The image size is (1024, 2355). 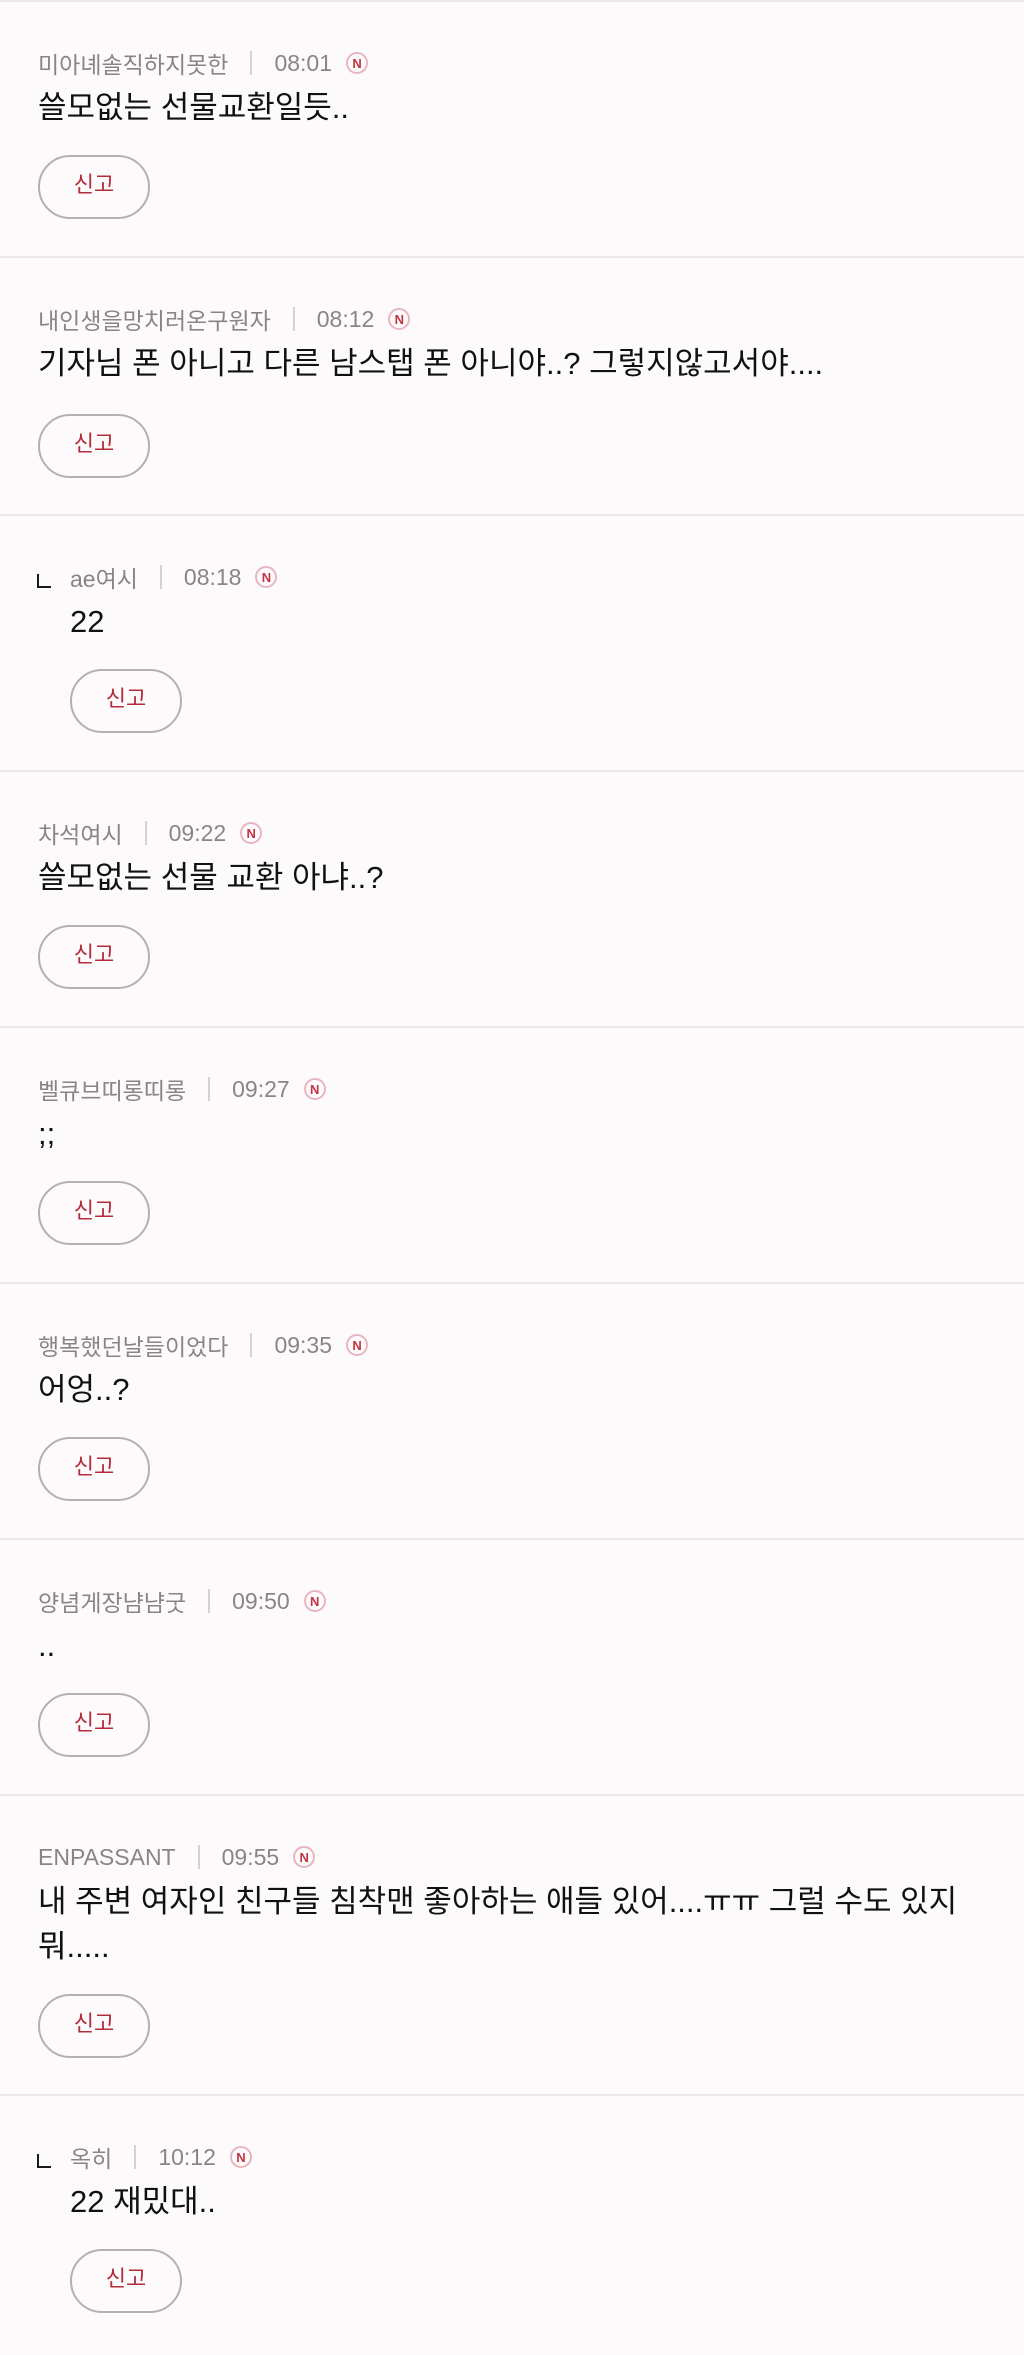 I want to click on comment-author: 옥히, so click(x=91, y=2157).